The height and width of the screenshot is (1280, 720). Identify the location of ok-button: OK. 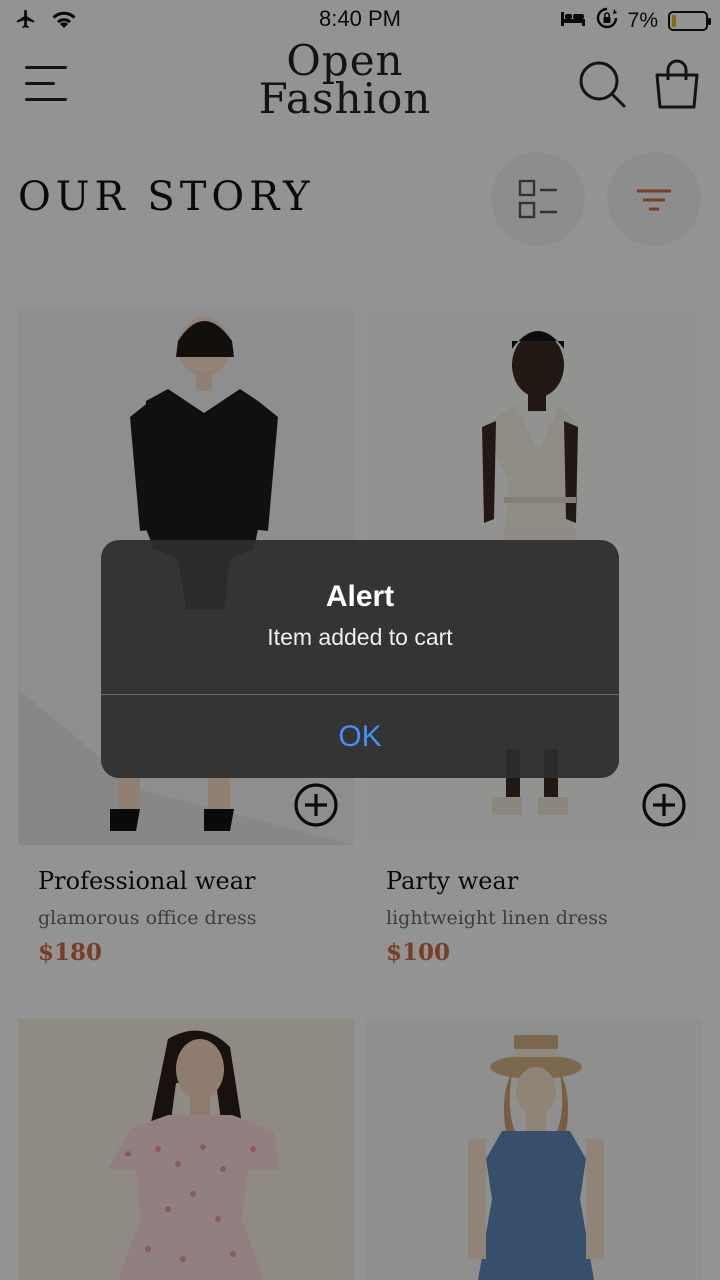
(360, 736).